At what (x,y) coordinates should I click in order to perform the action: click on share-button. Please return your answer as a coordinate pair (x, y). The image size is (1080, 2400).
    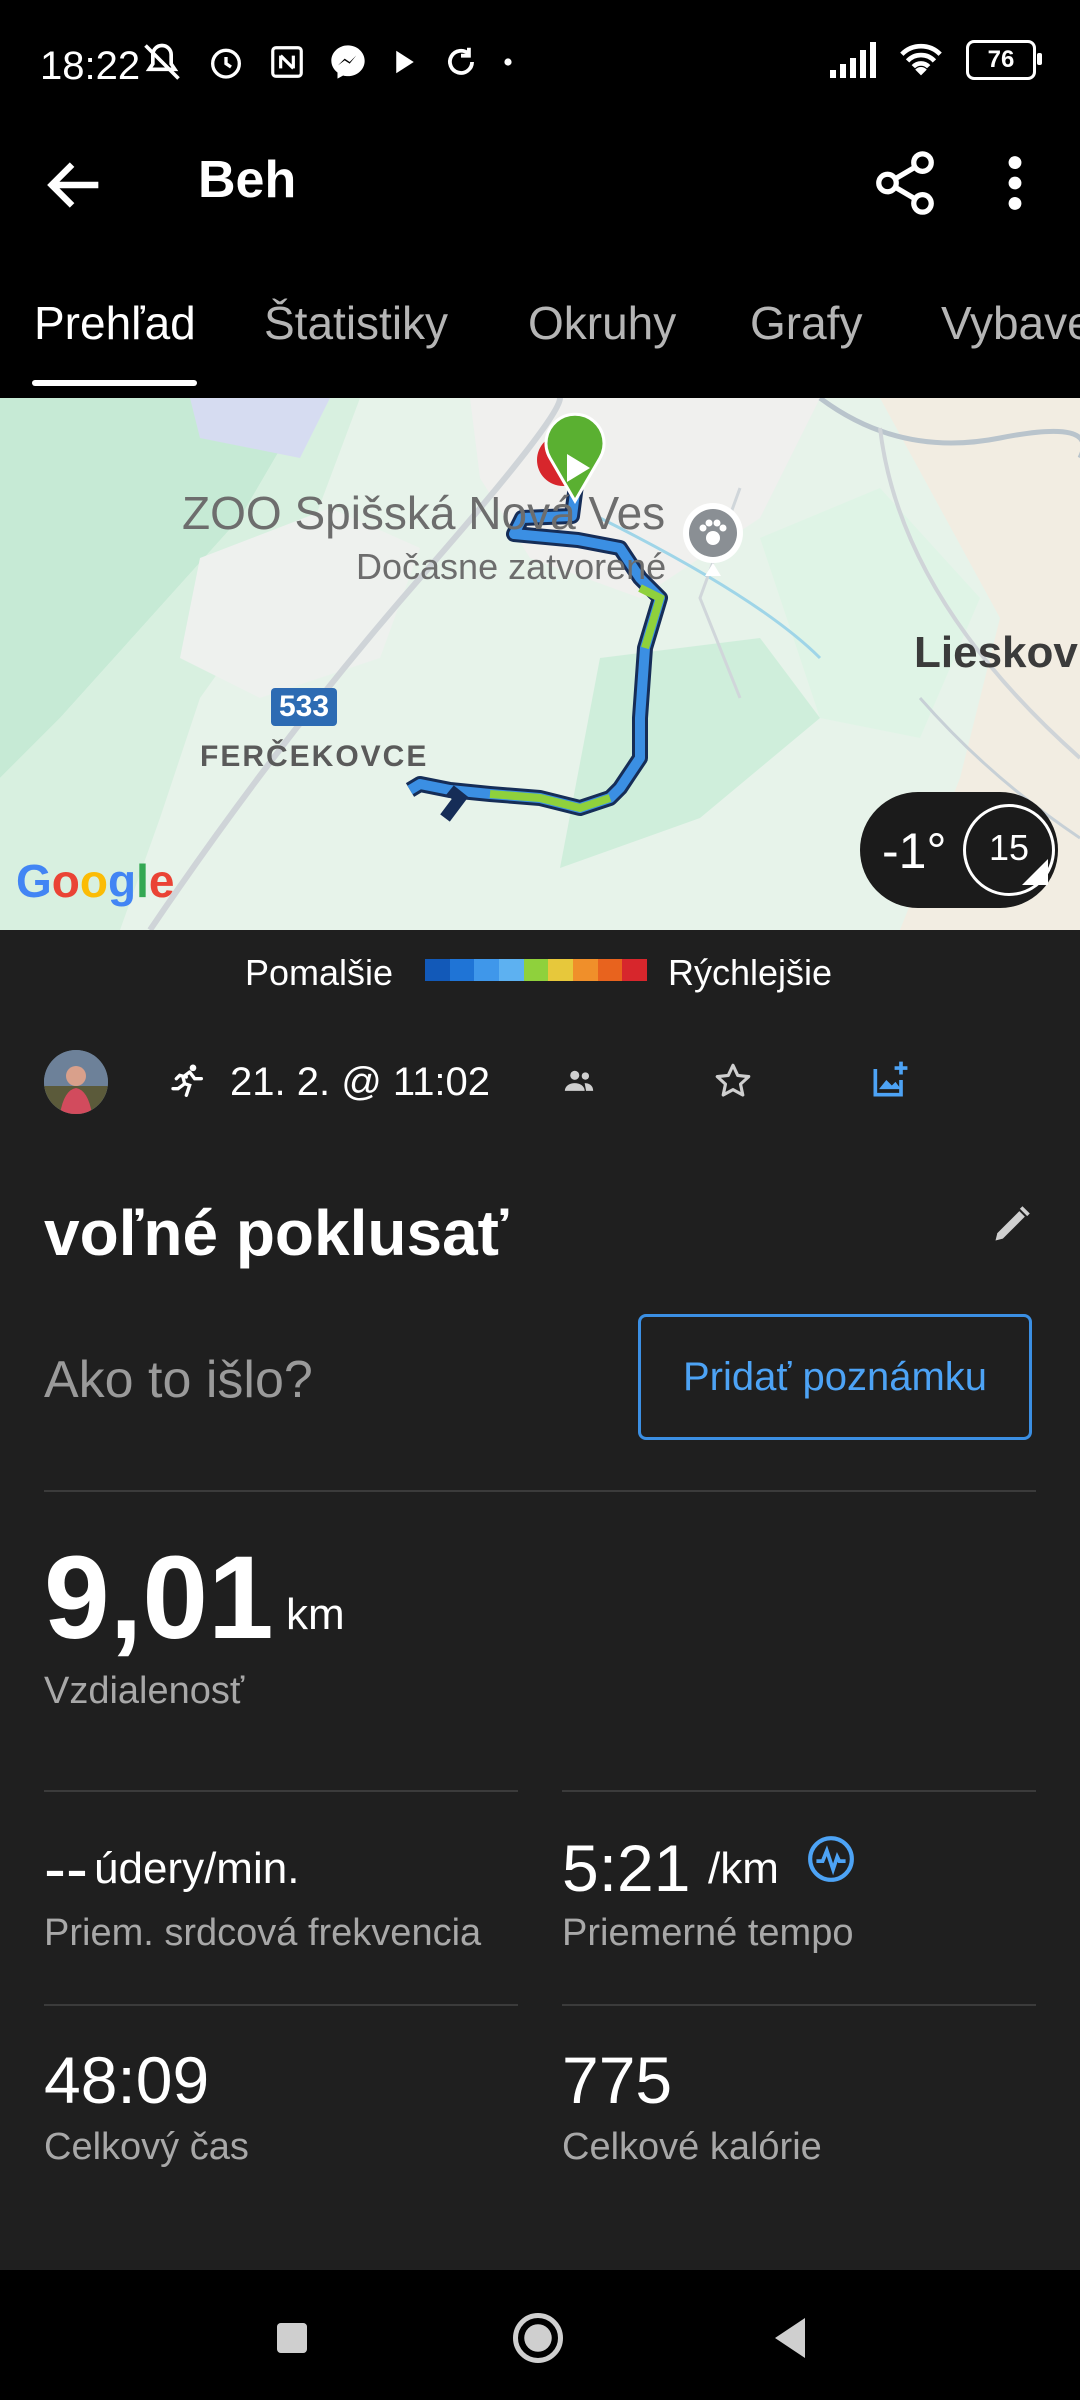
    Looking at the image, I should click on (905, 183).